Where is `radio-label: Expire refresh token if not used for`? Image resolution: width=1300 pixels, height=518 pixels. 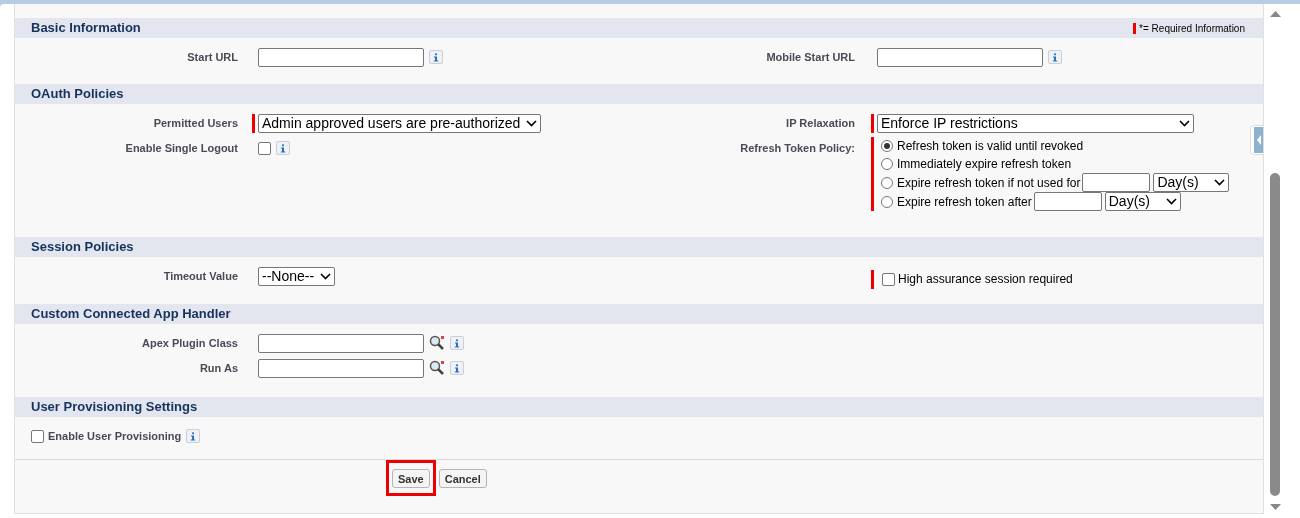 radio-label: Expire refresh token if not used for is located at coordinates (989, 183).